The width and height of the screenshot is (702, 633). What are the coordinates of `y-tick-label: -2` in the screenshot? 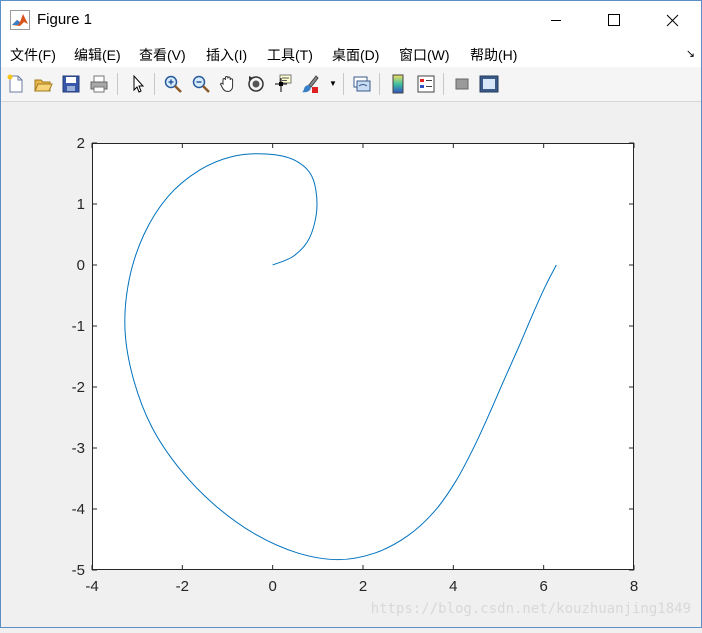 It's located at (78, 387).